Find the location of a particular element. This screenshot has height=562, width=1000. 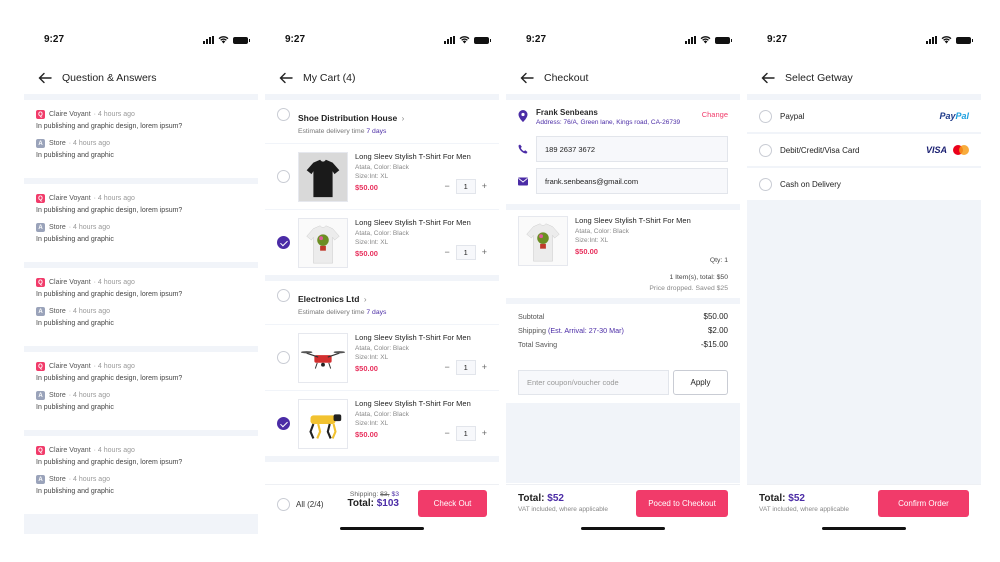

cart-total-value: $103 is located at coordinates (387, 503).